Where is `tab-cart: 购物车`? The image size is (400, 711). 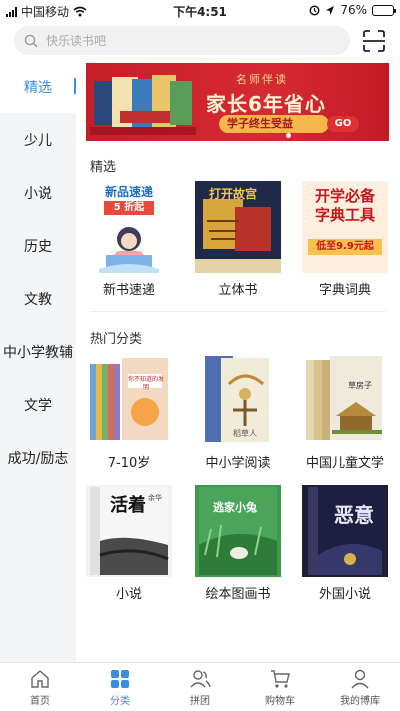
tab-cart: 购物车 is located at coordinates (280, 687).